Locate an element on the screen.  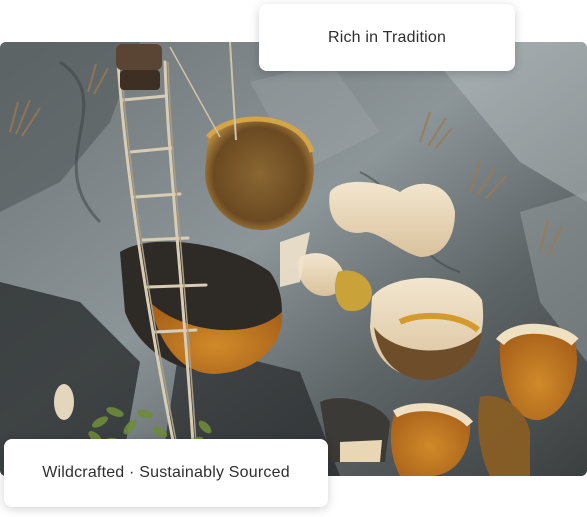
sourcing-caption: Wildcrafted · Sustainably Sourced is located at coordinates (166, 472).